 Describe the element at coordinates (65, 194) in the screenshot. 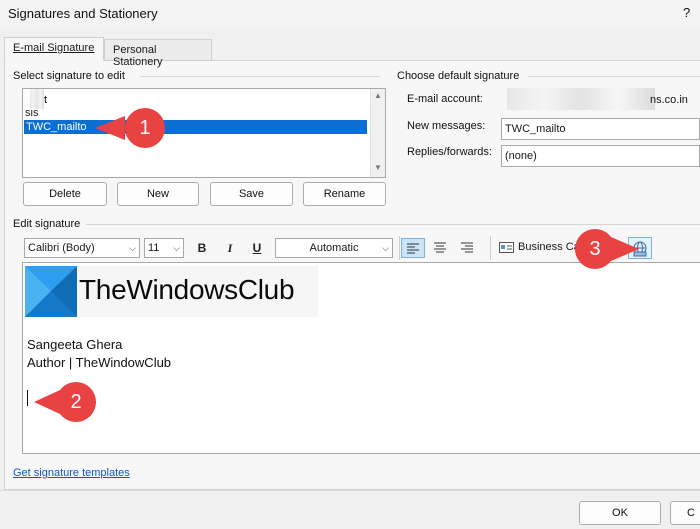

I see `delete-button: Delete` at that location.